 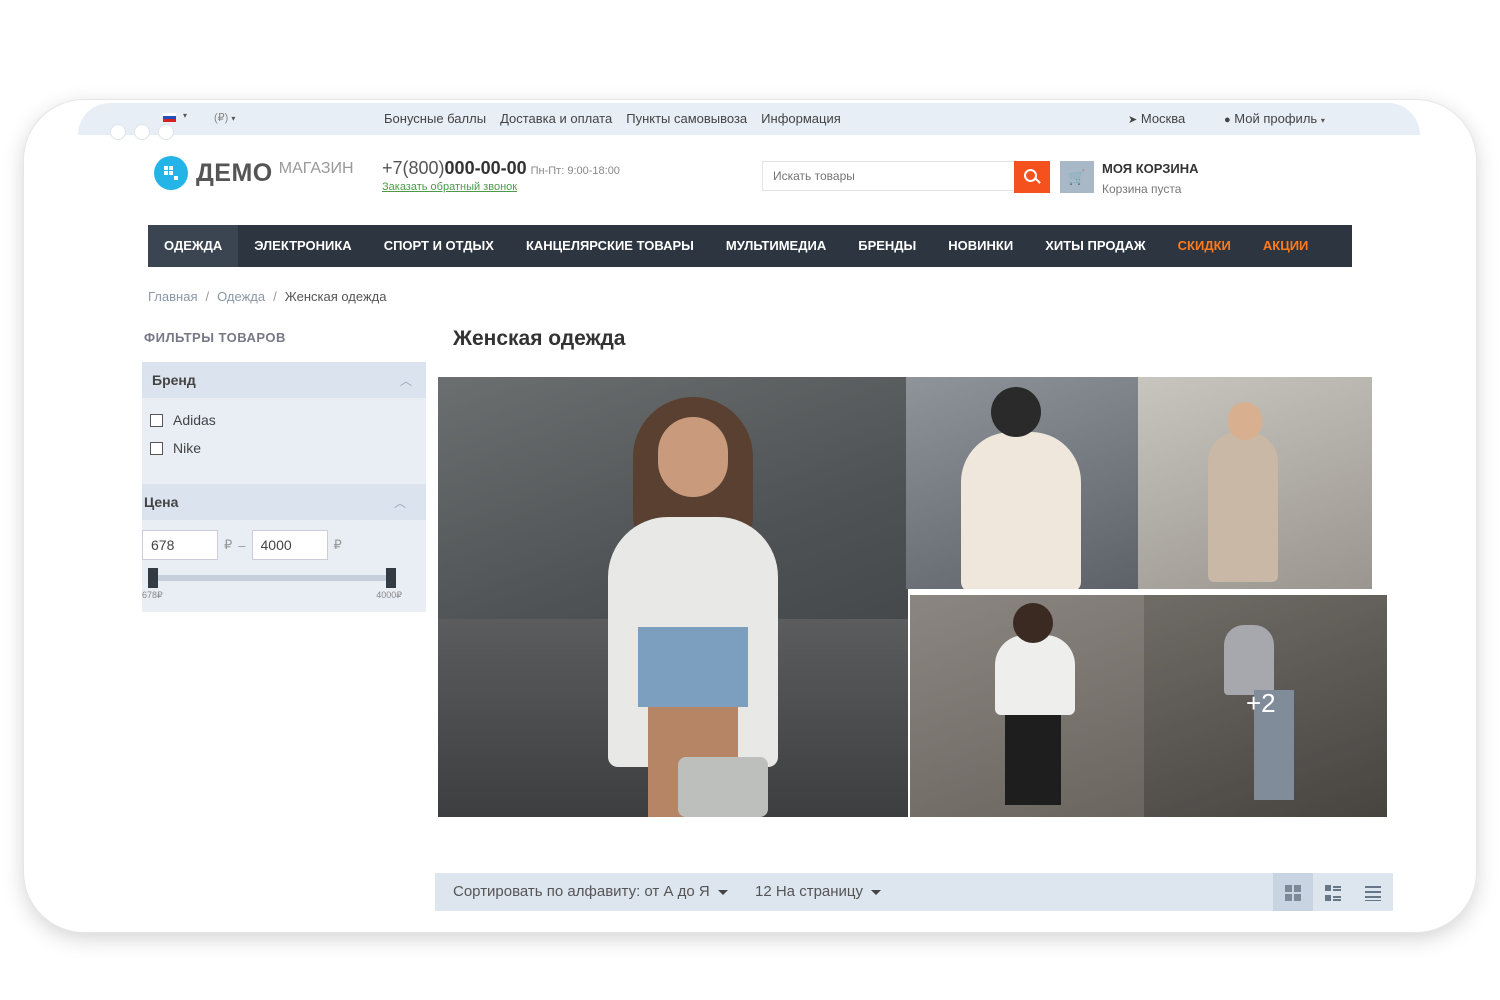 I want to click on profile-label: Мой профиль, so click(x=1276, y=118).